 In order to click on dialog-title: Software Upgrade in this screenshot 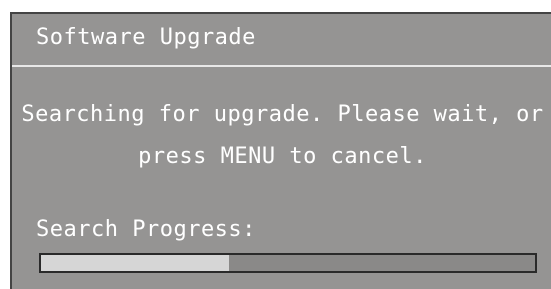, I will do `click(146, 37)`.